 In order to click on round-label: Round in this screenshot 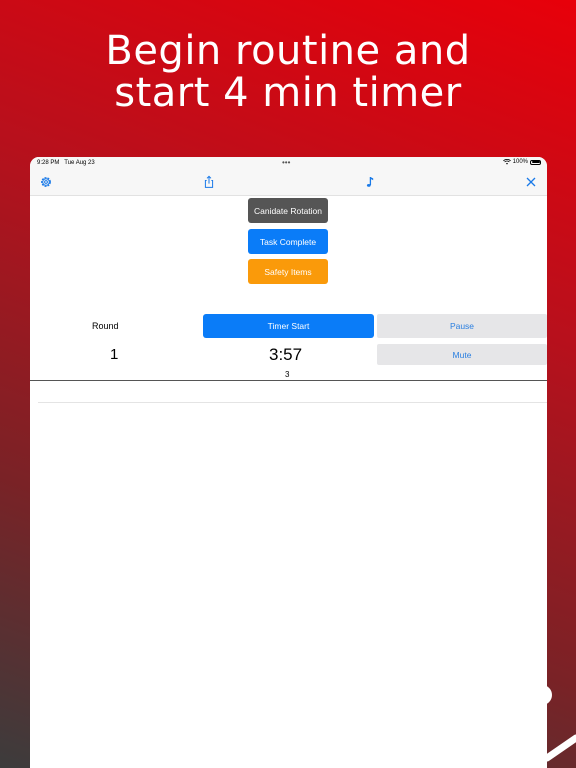, I will do `click(105, 326)`.